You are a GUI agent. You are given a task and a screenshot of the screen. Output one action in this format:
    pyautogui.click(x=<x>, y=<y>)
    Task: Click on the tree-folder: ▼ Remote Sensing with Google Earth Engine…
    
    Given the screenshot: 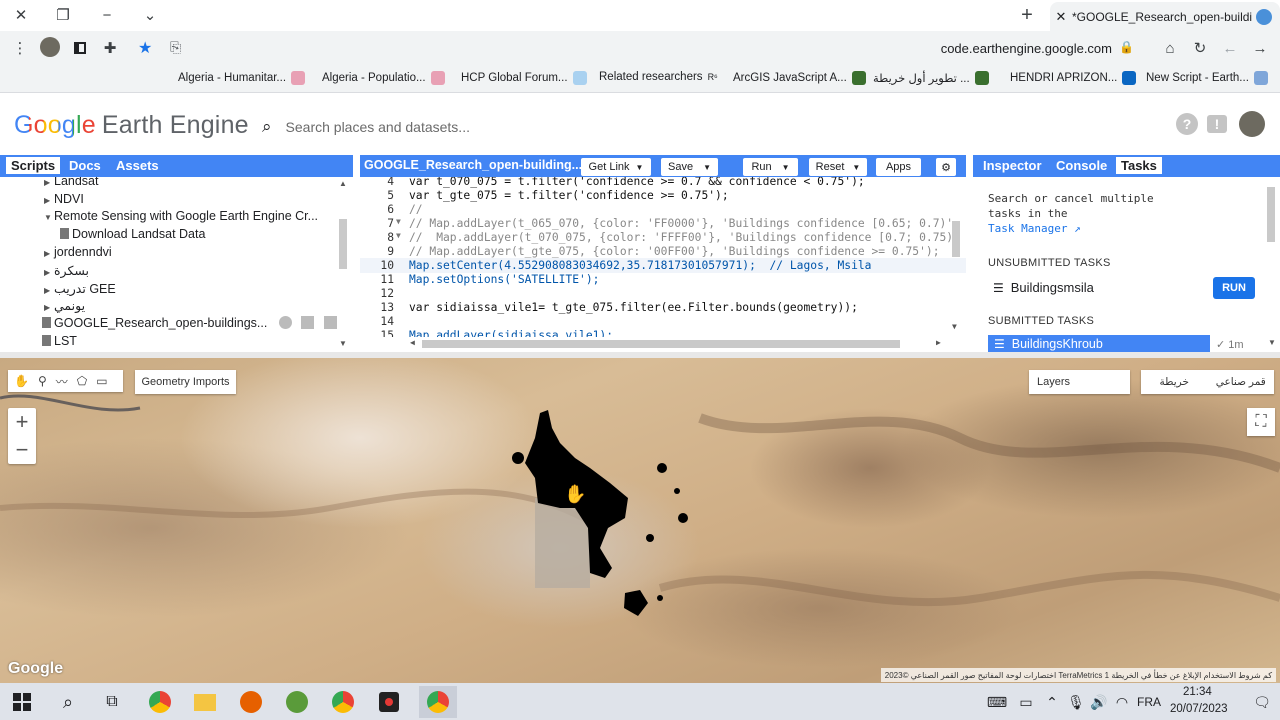 What is the action you would take?
    pyautogui.click(x=181, y=216)
    